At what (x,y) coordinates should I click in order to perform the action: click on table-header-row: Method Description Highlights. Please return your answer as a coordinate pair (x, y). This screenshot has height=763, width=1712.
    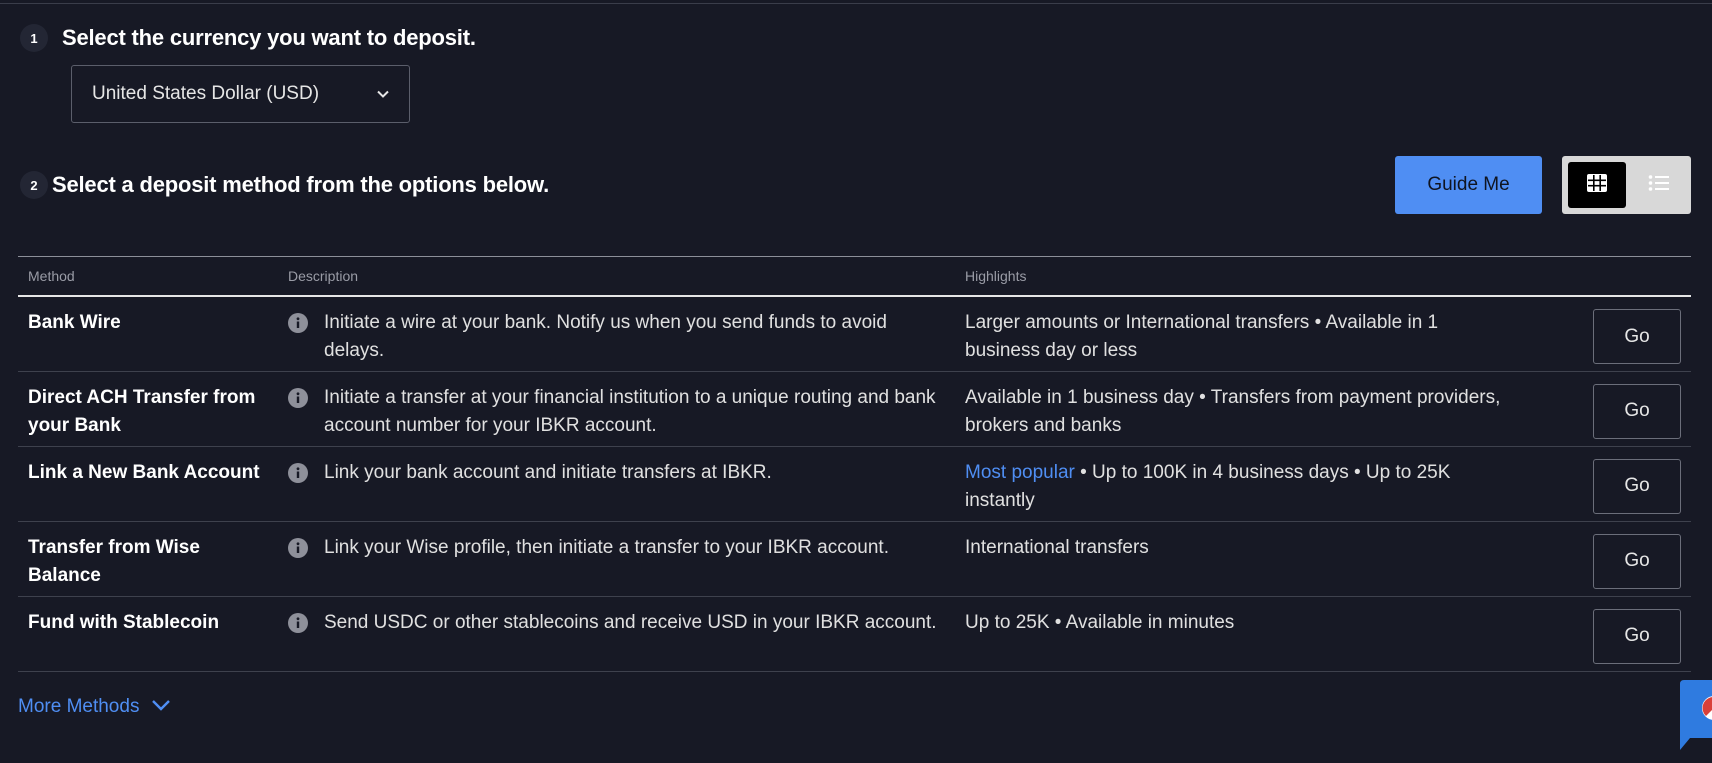
    Looking at the image, I should click on (854, 276).